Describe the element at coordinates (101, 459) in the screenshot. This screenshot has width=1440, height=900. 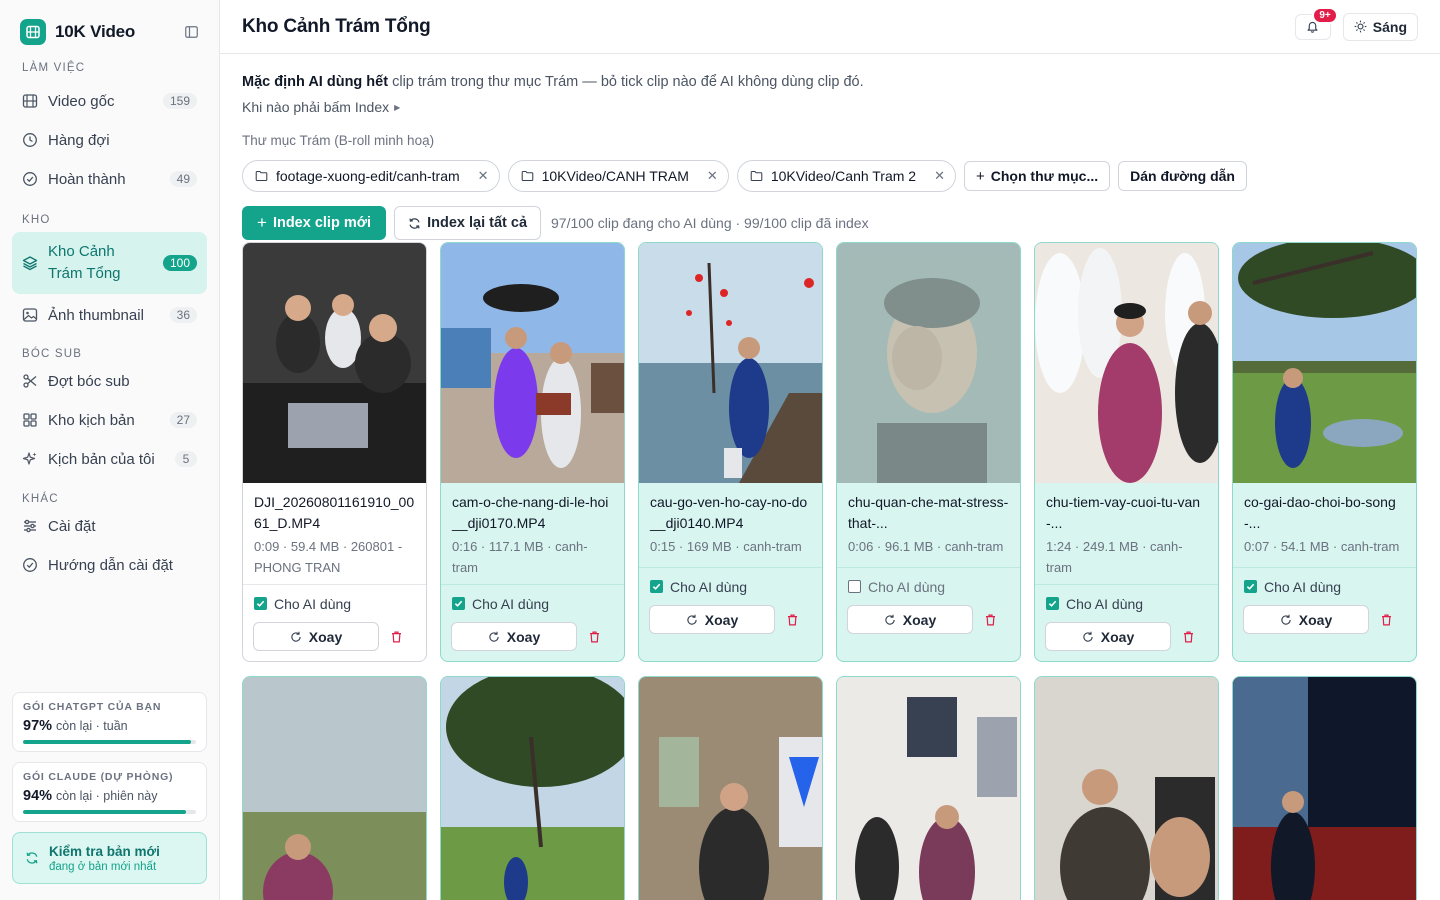
I see `sidebar-item-label: Kịch bản của tôi` at that location.